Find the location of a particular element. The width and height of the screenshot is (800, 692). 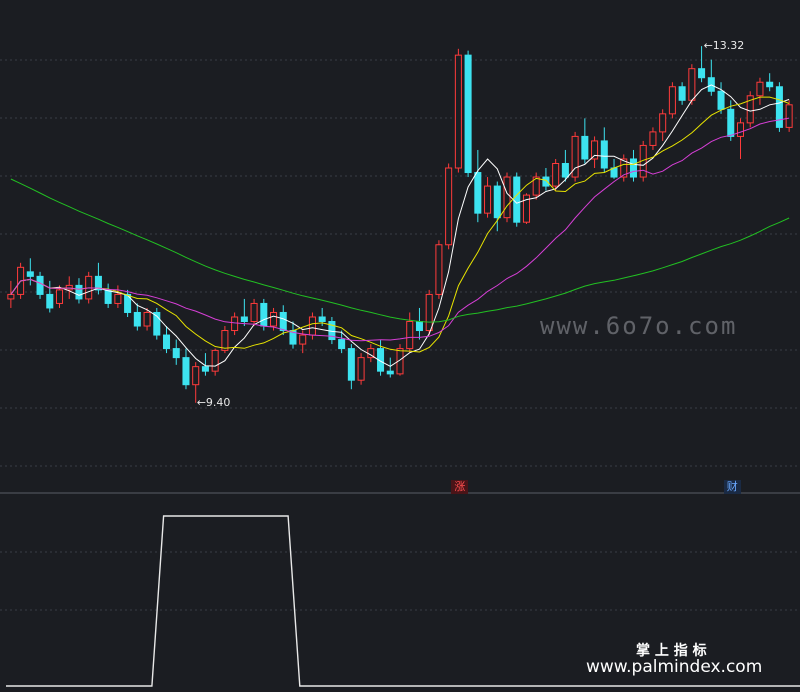

low-price-label: ←9.40 is located at coordinates (213, 402).